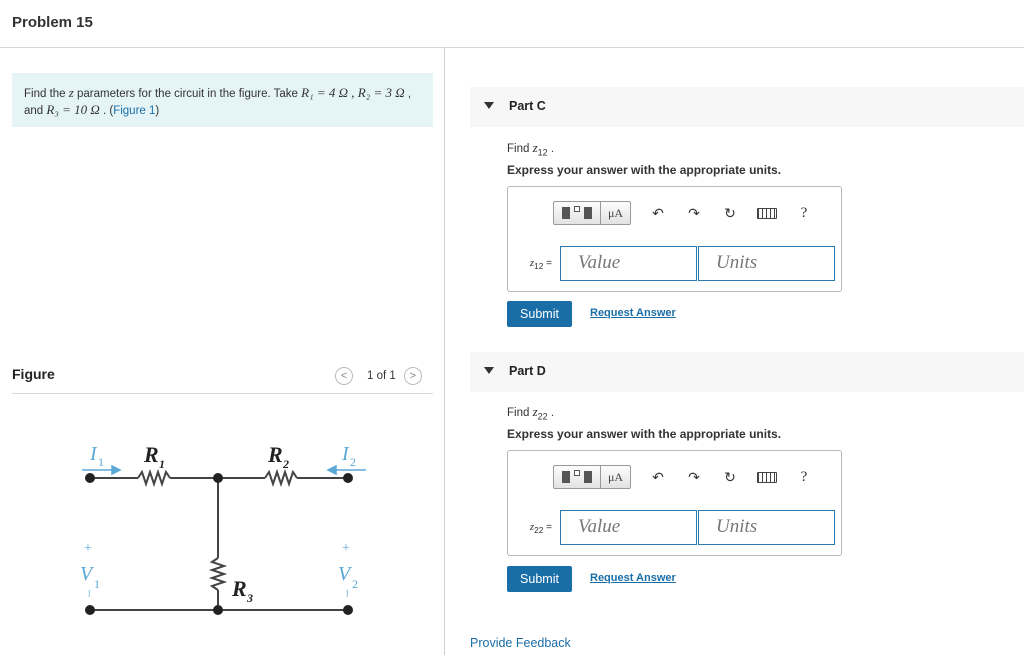 This screenshot has width=1024, height=655. I want to click on current-arrow-right-icon, so click(116, 470).